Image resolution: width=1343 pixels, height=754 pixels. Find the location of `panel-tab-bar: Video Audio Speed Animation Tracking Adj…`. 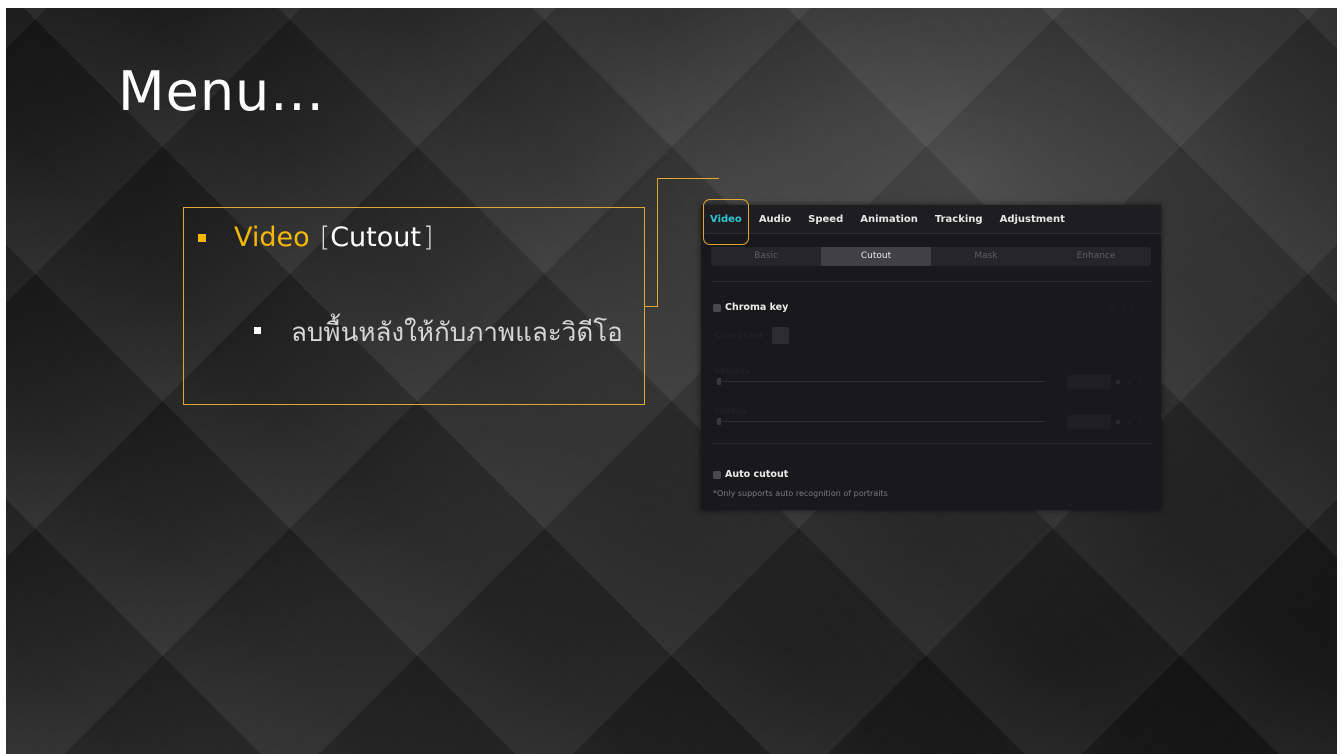

panel-tab-bar: Video Audio Speed Animation Tracking Adj… is located at coordinates (931, 219).